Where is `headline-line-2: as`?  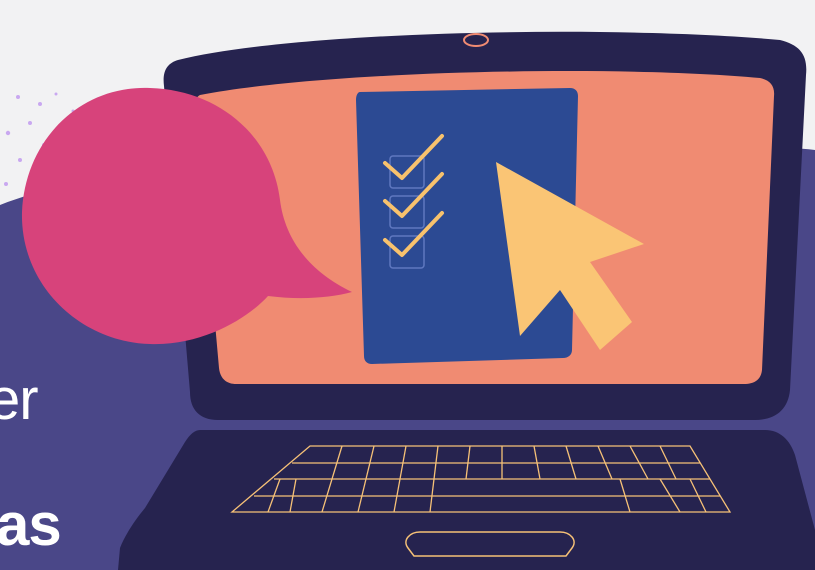 headline-line-2: as is located at coordinates (31, 524).